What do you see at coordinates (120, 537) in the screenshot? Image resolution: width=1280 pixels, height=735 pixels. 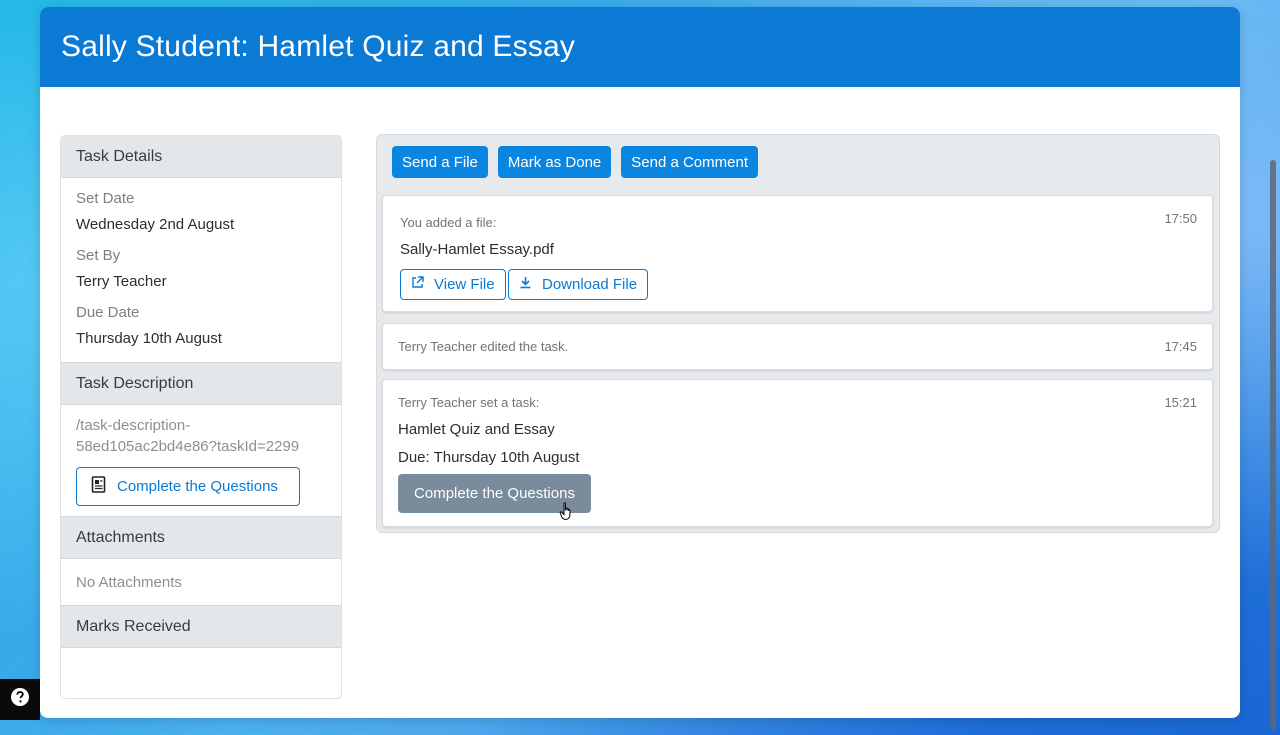 I see `attachments-heading-text: Attachments` at bounding box center [120, 537].